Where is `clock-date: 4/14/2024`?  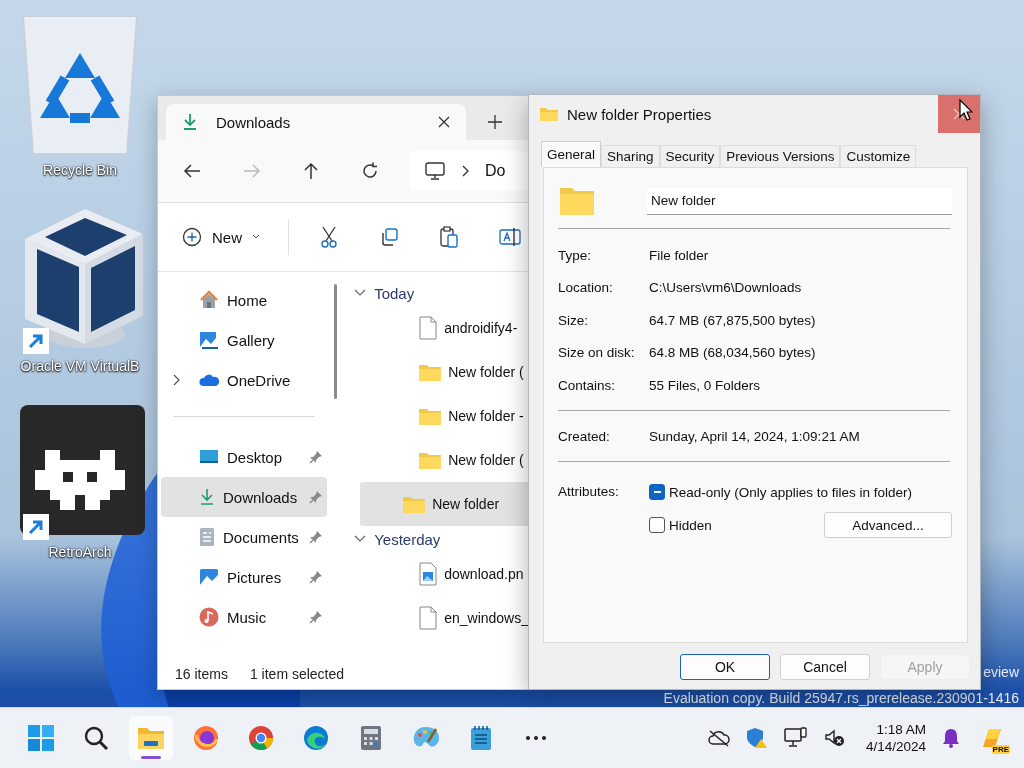 clock-date: 4/14/2024 is located at coordinates (895, 746).